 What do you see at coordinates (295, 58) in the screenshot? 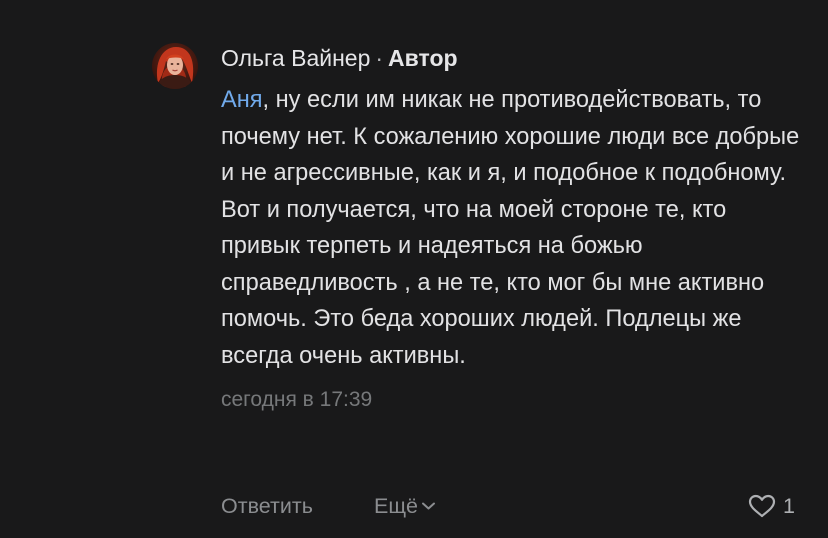
I see `author-name: Ольга Вайнер` at bounding box center [295, 58].